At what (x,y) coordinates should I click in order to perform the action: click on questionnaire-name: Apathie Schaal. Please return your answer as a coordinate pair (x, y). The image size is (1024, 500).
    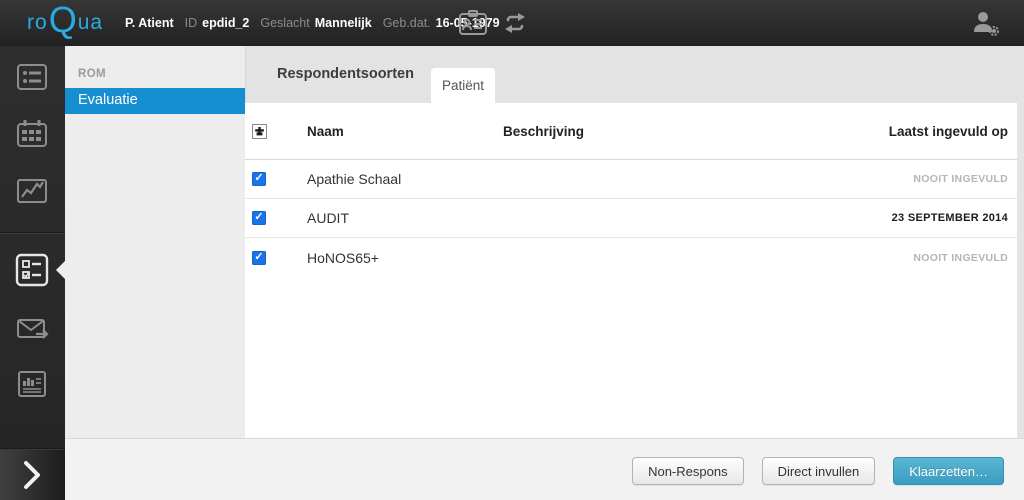
    Looking at the image, I should click on (354, 179).